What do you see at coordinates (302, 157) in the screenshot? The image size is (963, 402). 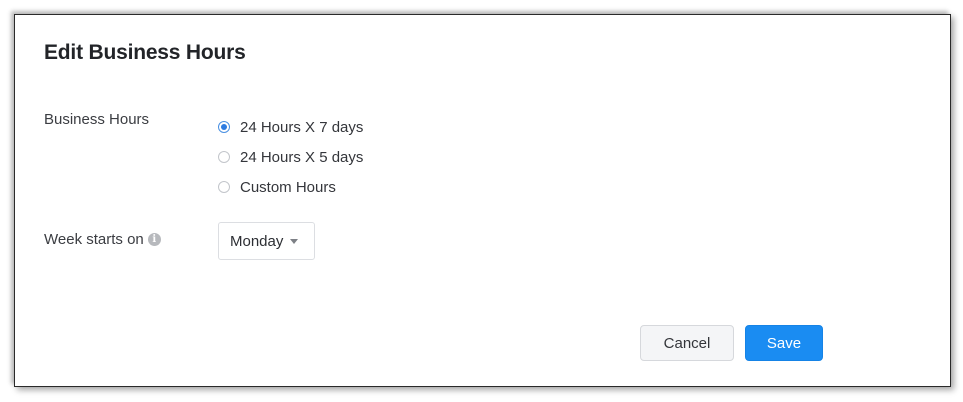 I see `radio-option-label: 24 Hours X 5 days` at bounding box center [302, 157].